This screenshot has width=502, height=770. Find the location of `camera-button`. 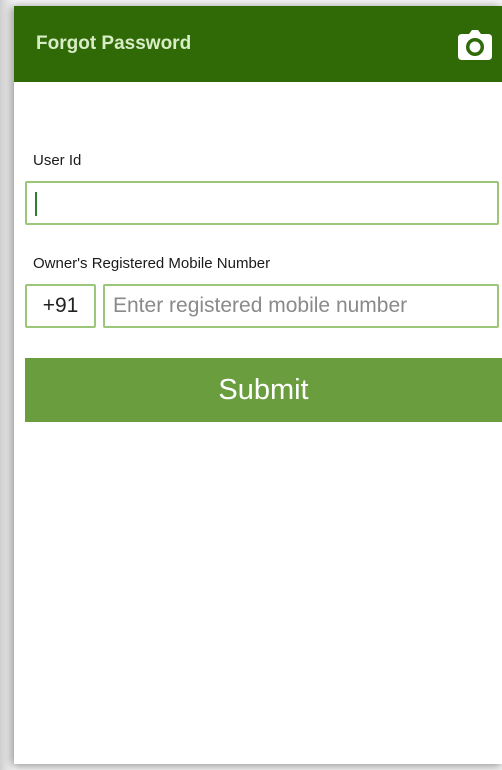

camera-button is located at coordinates (475, 45).